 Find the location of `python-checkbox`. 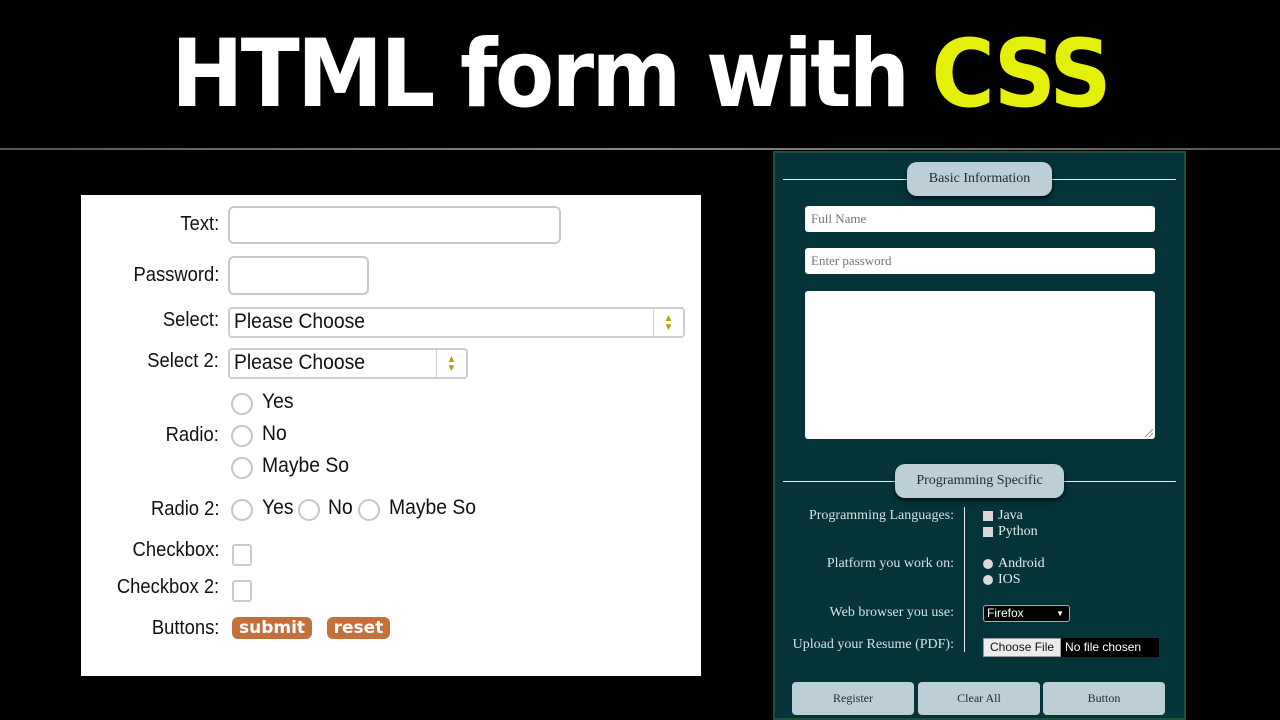

python-checkbox is located at coordinates (988, 532).